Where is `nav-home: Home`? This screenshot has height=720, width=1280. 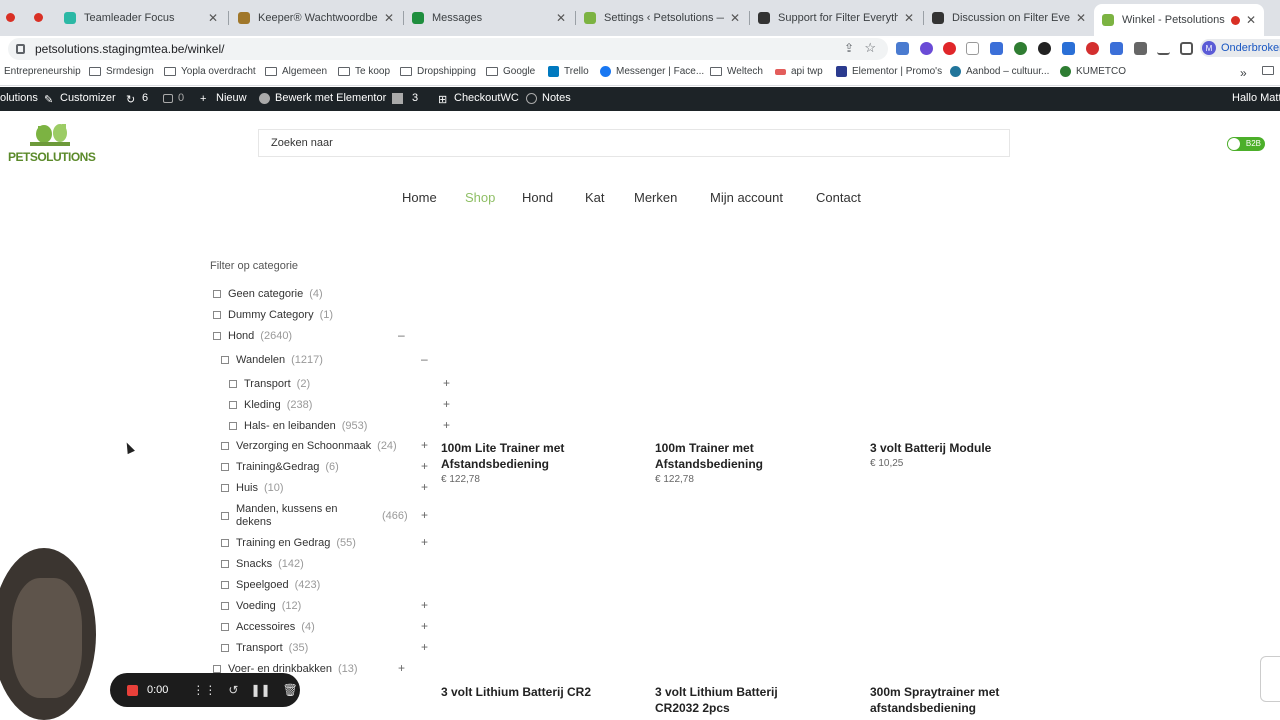 nav-home: Home is located at coordinates (419, 197).